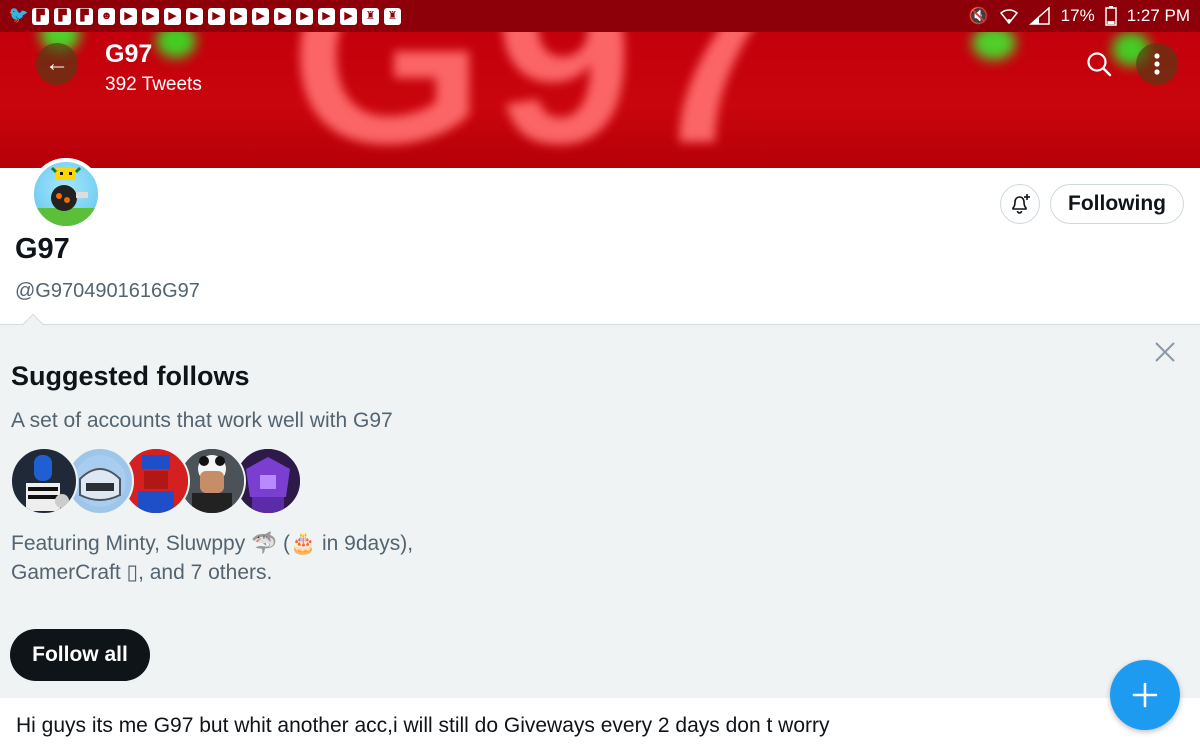  I want to click on more-options-button, so click(1157, 64).